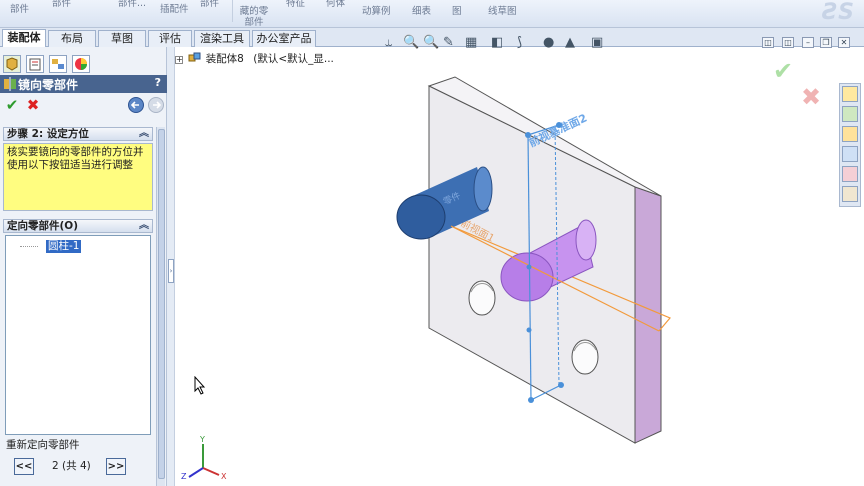  I want to click on oriented-components-header: 定向零部件(O) ︽, so click(78, 226).